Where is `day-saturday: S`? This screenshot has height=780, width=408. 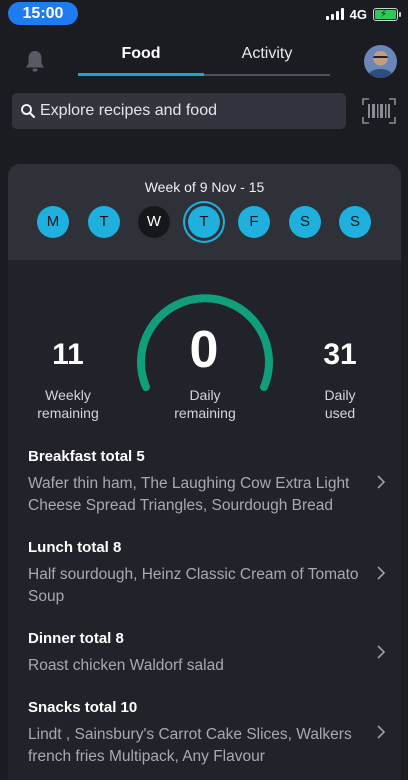
day-saturday: S is located at coordinates (305, 222).